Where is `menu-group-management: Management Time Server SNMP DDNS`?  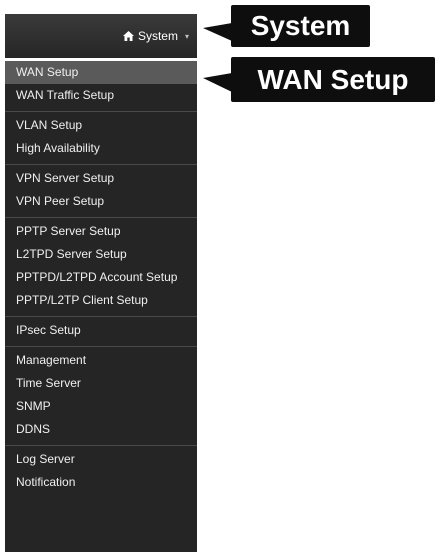 menu-group-management: Management Time Server SNMP DDNS is located at coordinates (101, 396).